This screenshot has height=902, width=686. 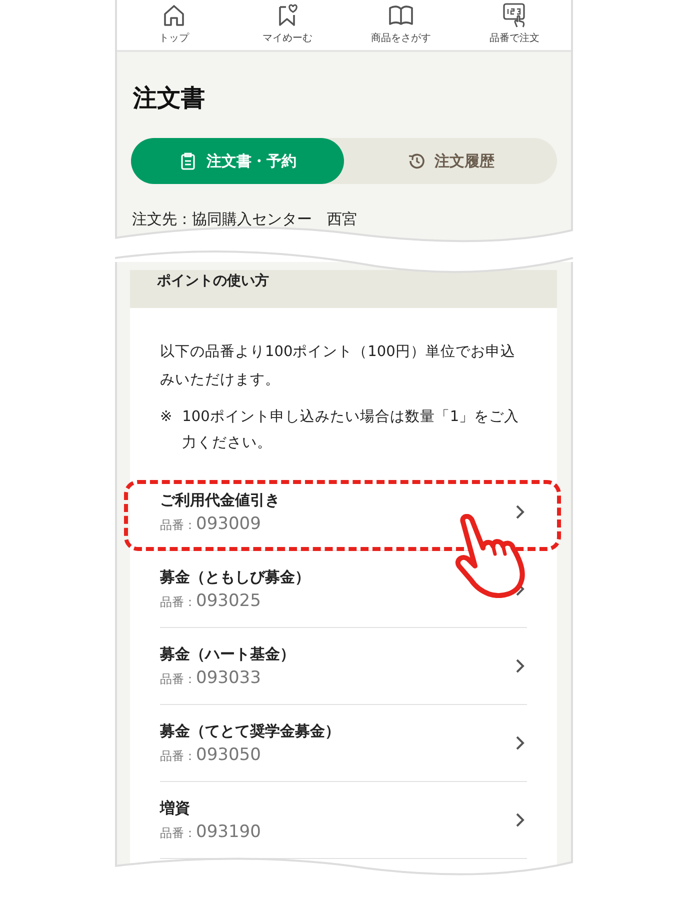 What do you see at coordinates (228, 524) in the screenshot?
I see `item-code: 093009` at bounding box center [228, 524].